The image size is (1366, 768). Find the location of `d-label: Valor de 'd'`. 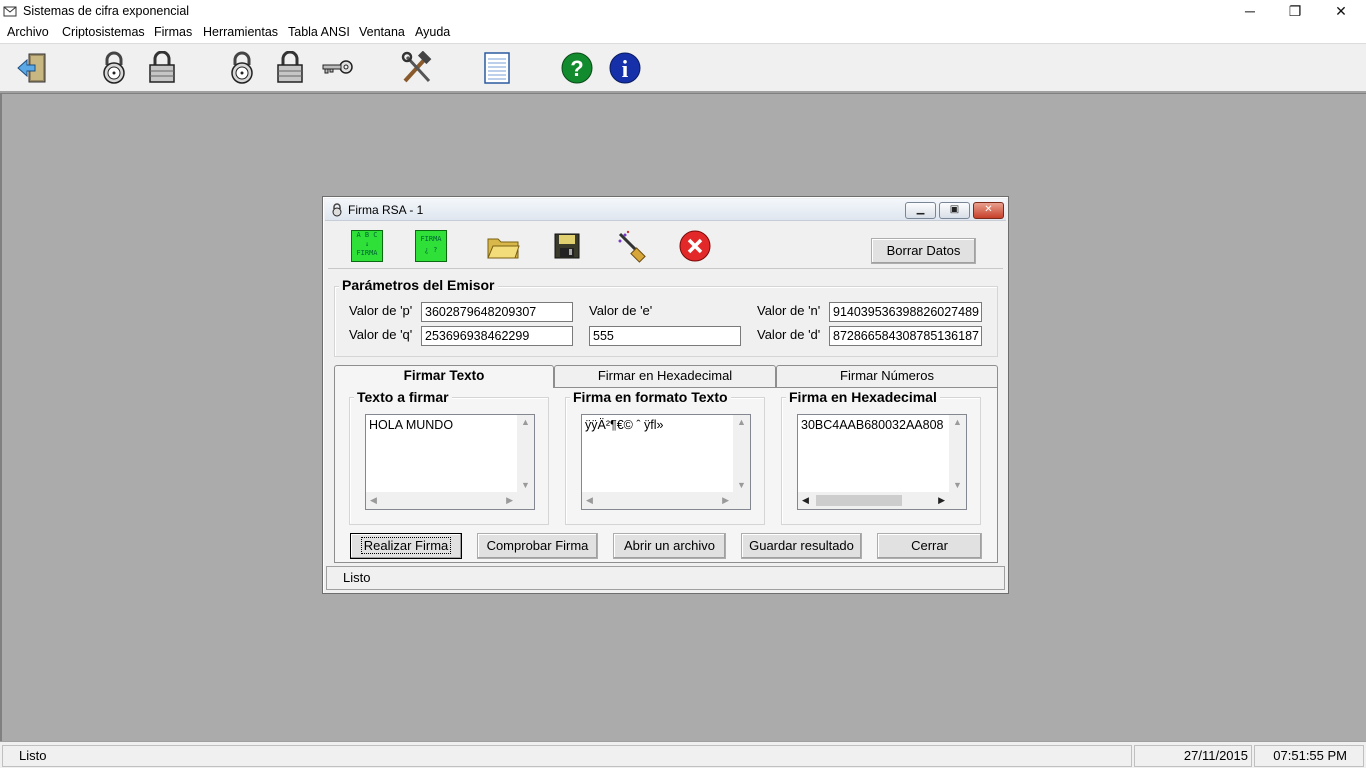

d-label: Valor de 'd' is located at coordinates (789, 334).